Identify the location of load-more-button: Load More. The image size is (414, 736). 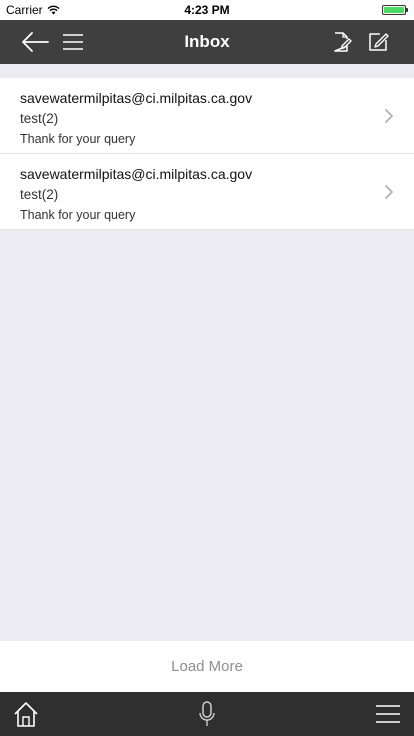
(207, 666).